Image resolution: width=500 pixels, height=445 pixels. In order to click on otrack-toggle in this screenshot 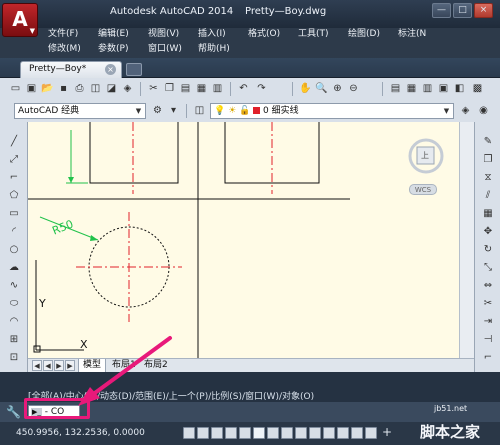, I will do `click(287, 433)`.